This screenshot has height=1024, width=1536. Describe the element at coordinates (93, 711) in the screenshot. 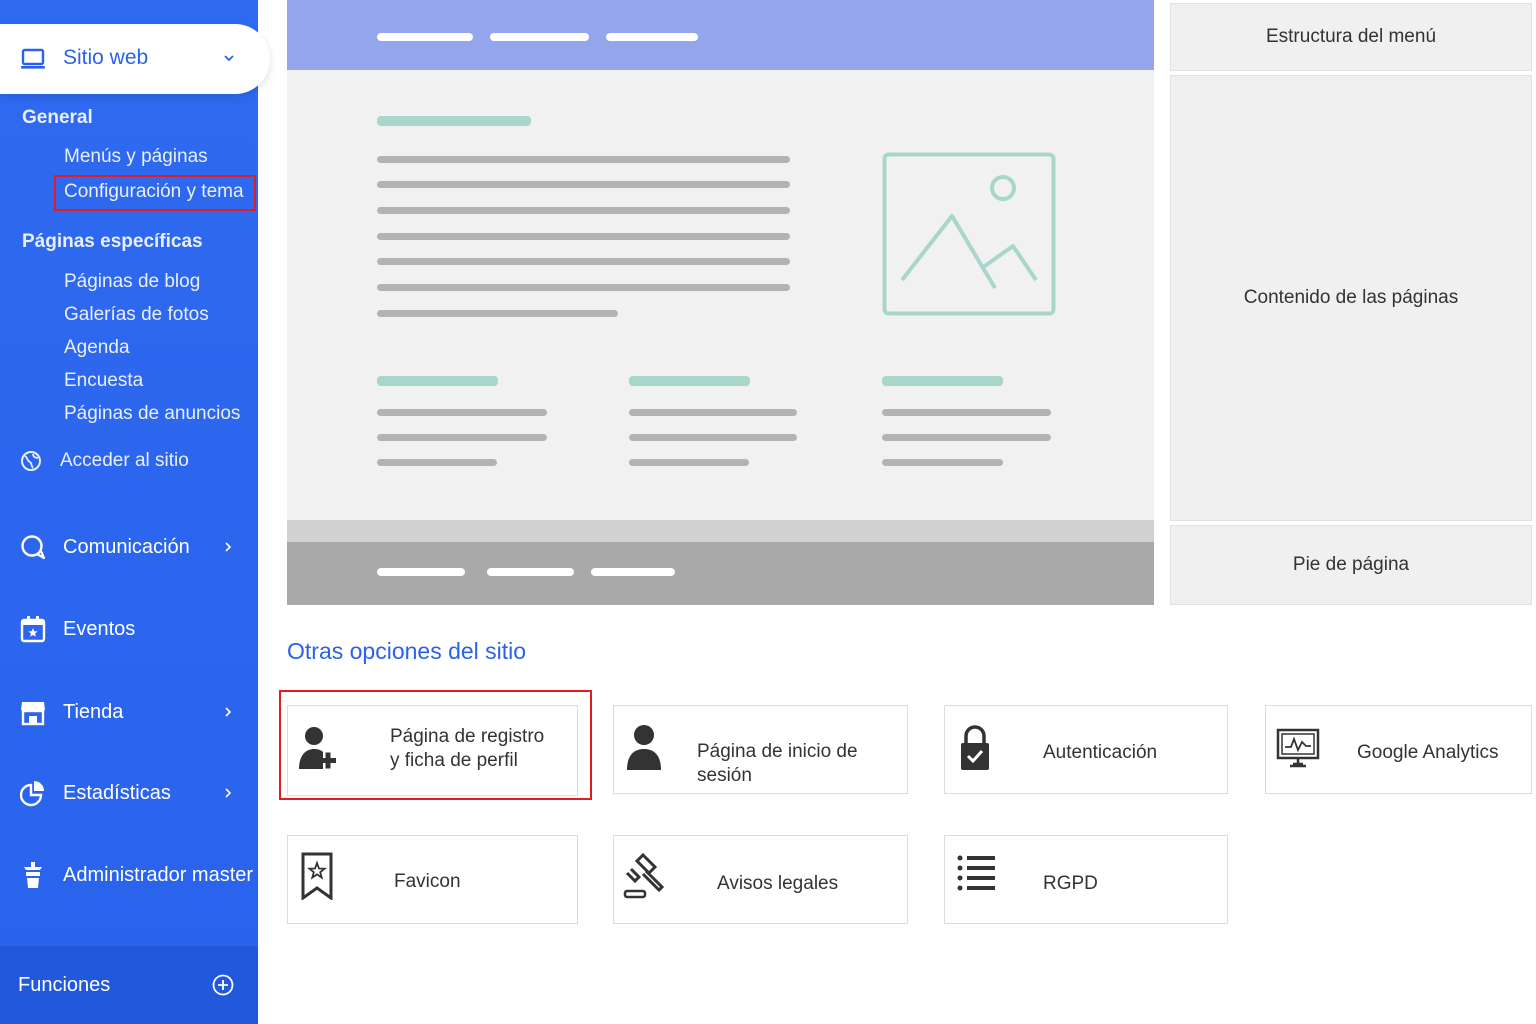

I see `nav-label: Tienda` at that location.